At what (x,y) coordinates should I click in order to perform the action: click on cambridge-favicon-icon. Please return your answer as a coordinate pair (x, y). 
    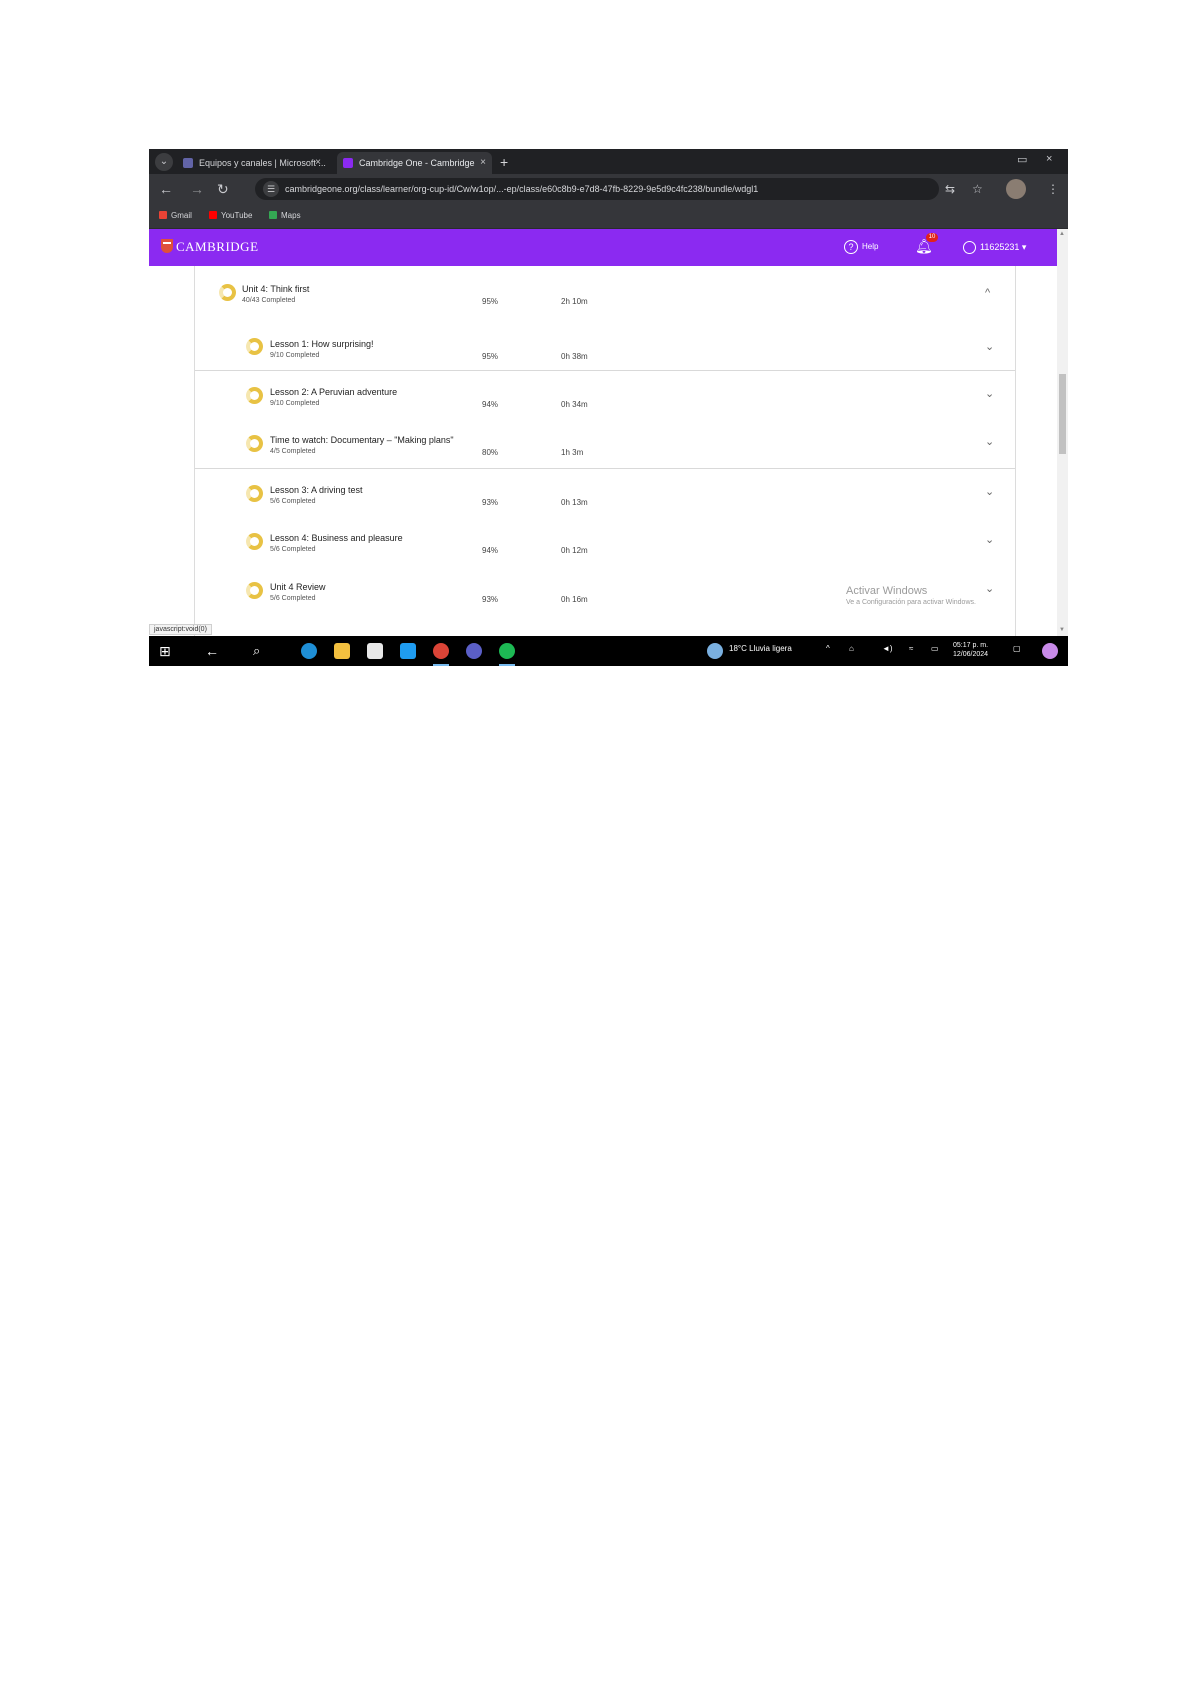
    Looking at the image, I should click on (348, 163).